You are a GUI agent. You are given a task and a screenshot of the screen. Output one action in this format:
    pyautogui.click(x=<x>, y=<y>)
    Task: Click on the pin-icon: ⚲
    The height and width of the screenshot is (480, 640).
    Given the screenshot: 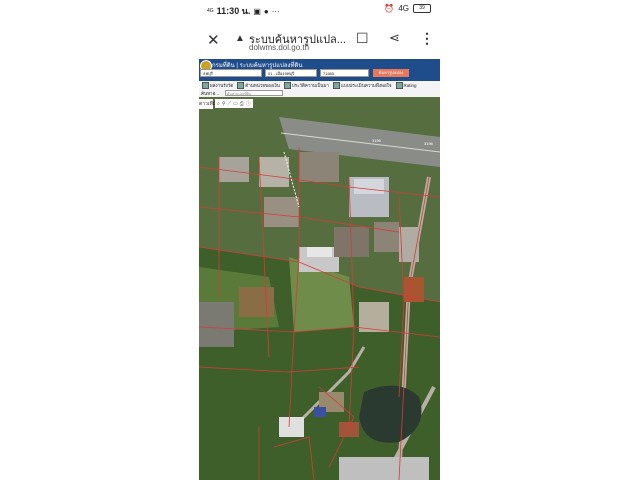 What is the action you would take?
    pyautogui.click(x=224, y=104)
    